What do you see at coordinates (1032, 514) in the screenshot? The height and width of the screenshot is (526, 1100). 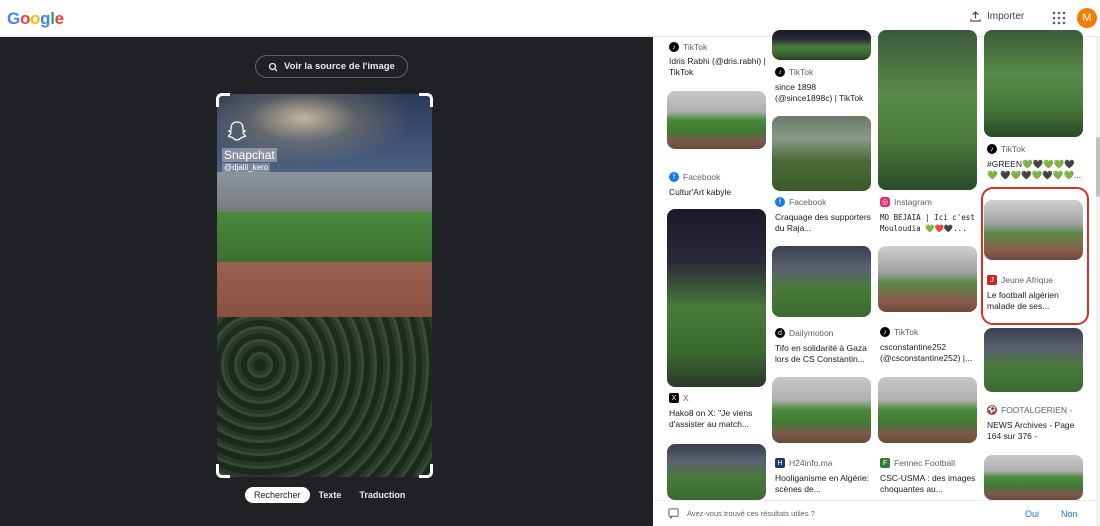 I see `feedback-yes-button: Oui` at bounding box center [1032, 514].